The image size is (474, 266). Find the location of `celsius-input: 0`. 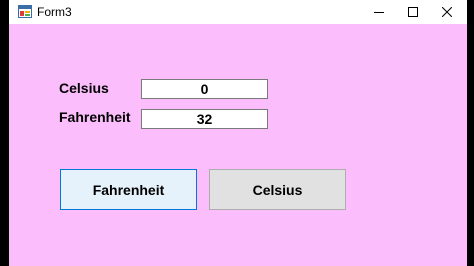

celsius-input: 0 is located at coordinates (204, 89).